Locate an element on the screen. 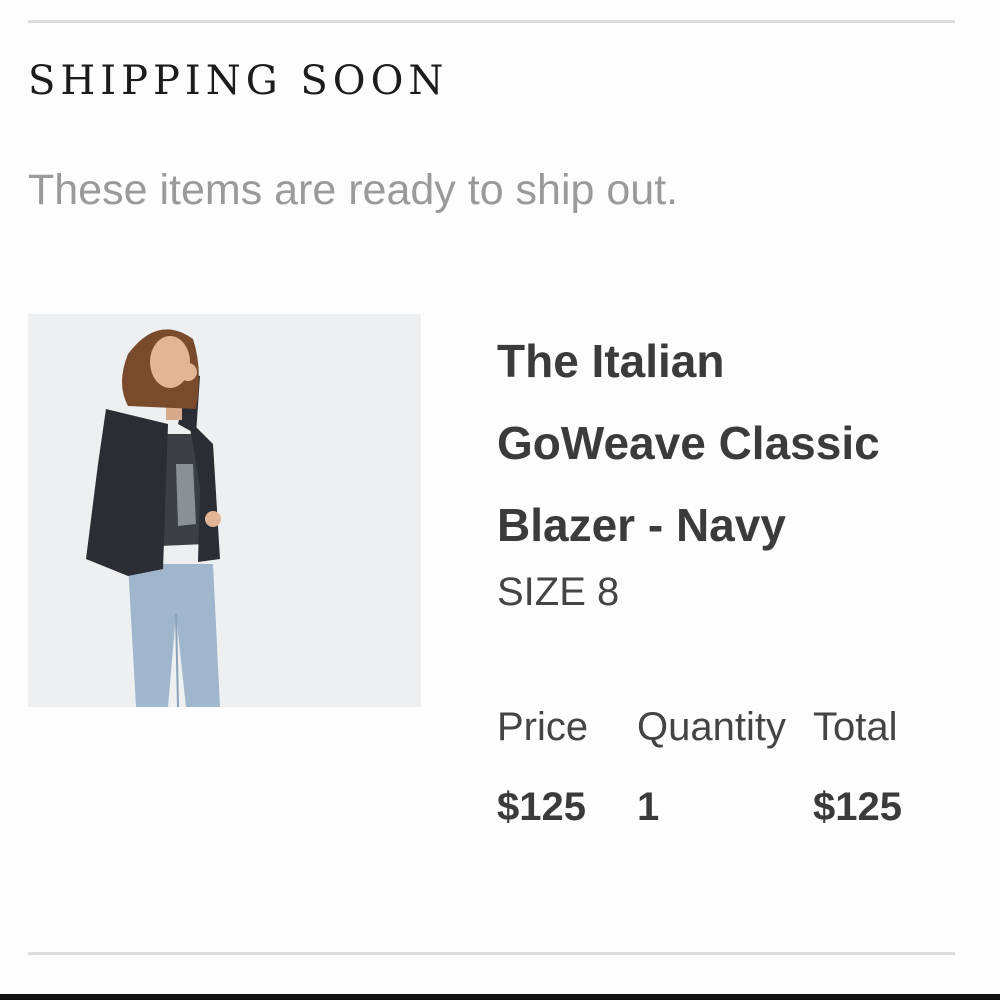  top-divider is located at coordinates (491, 21).